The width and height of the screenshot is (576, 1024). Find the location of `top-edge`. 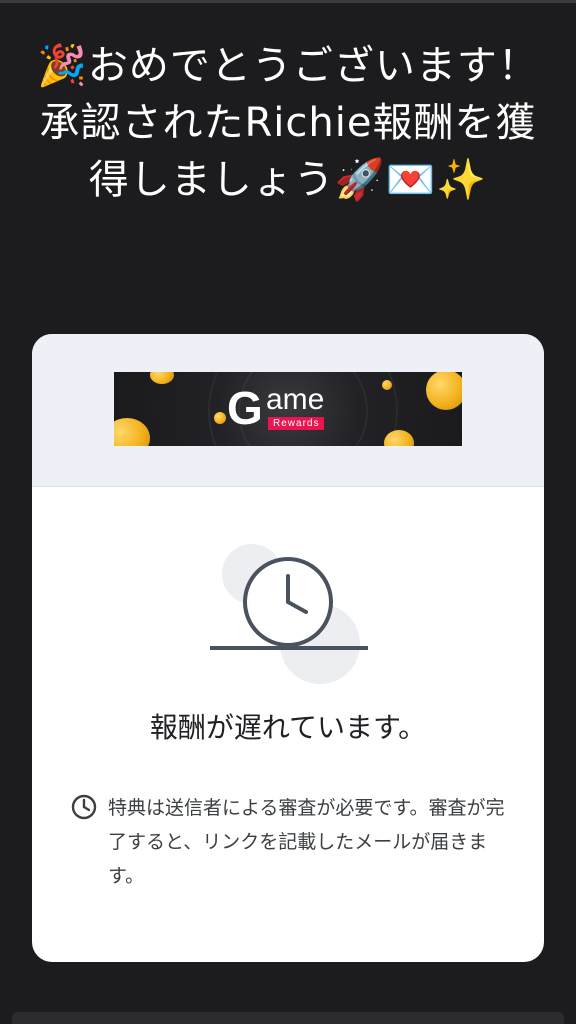

top-edge is located at coordinates (288, 1).